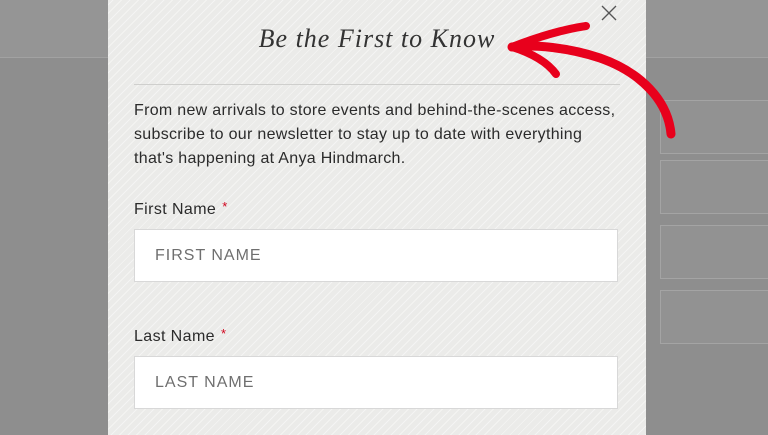 The width and height of the screenshot is (768, 435). What do you see at coordinates (175, 209) in the screenshot?
I see `first-name-label-text: First Name` at bounding box center [175, 209].